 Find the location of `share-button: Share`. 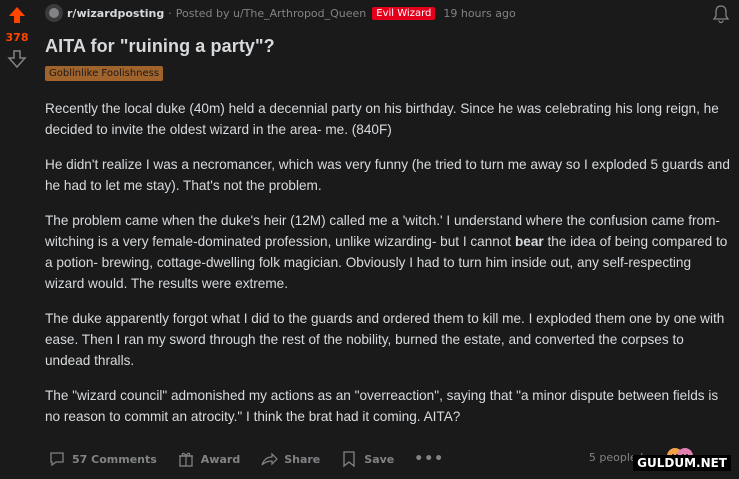

share-button: Share is located at coordinates (290, 459).